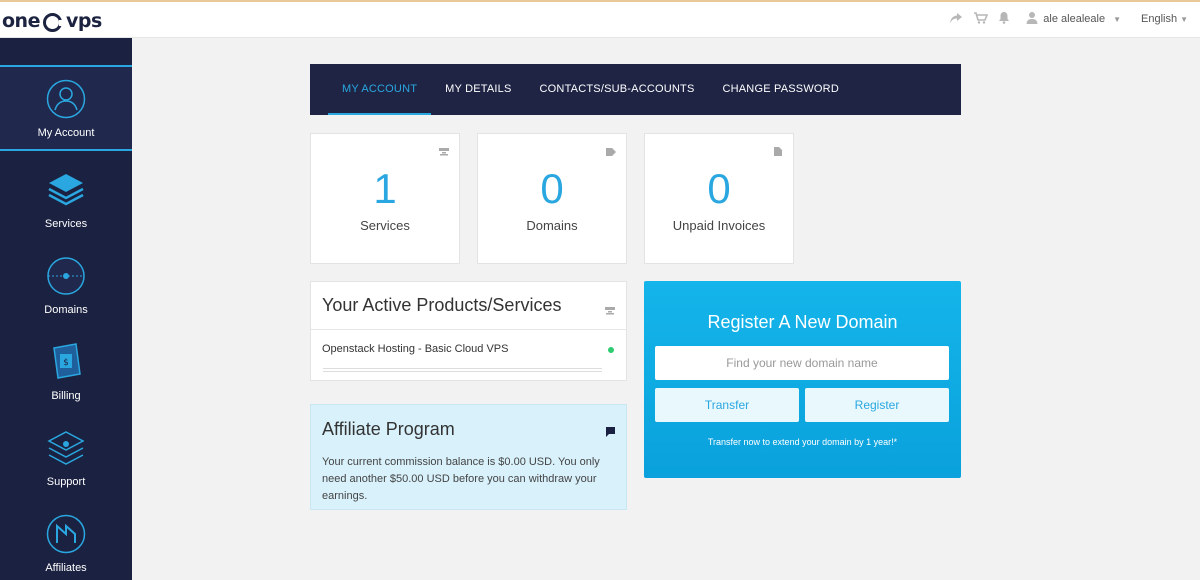 The height and width of the screenshot is (580, 1200). Describe the element at coordinates (611, 149) in the screenshot. I see `tag-icon` at that location.